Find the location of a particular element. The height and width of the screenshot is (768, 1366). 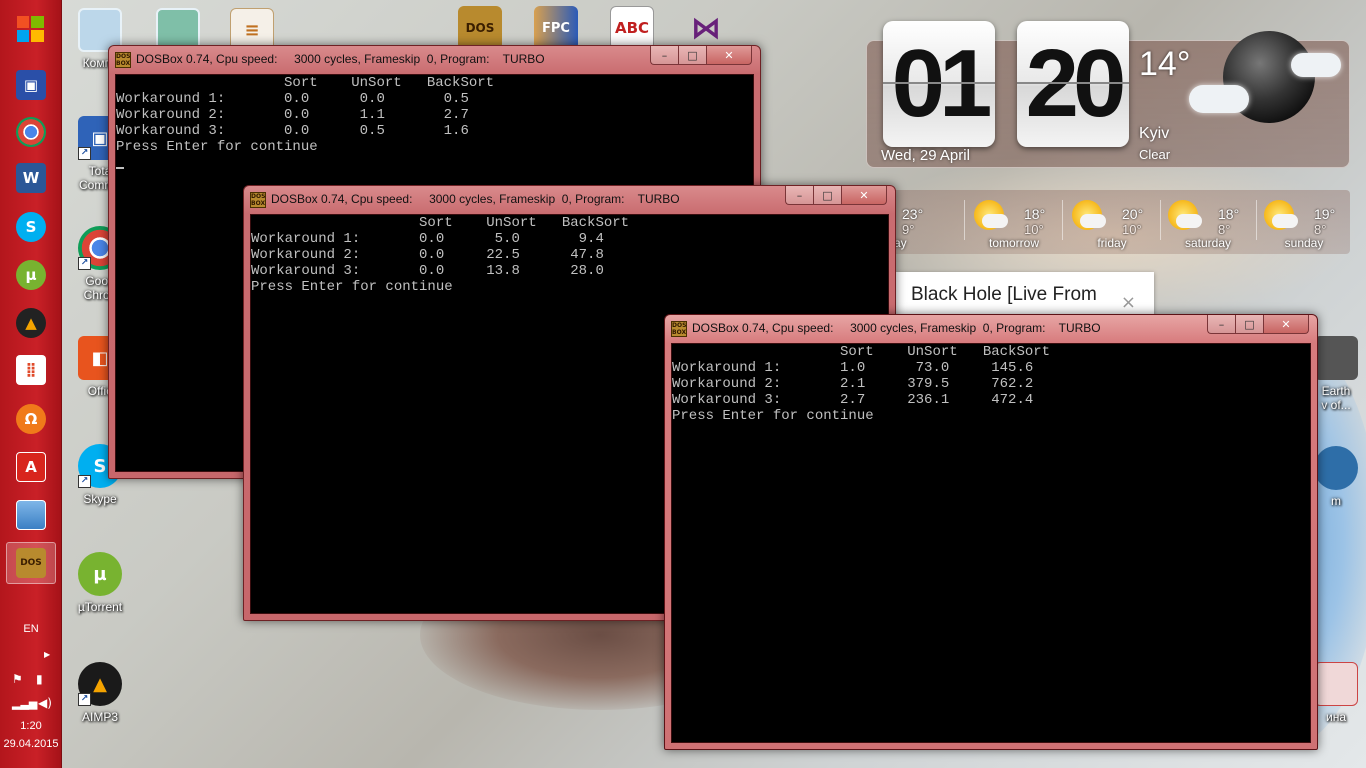

forecast-day: 18° 8° saturday is located at coordinates (1208, 224).